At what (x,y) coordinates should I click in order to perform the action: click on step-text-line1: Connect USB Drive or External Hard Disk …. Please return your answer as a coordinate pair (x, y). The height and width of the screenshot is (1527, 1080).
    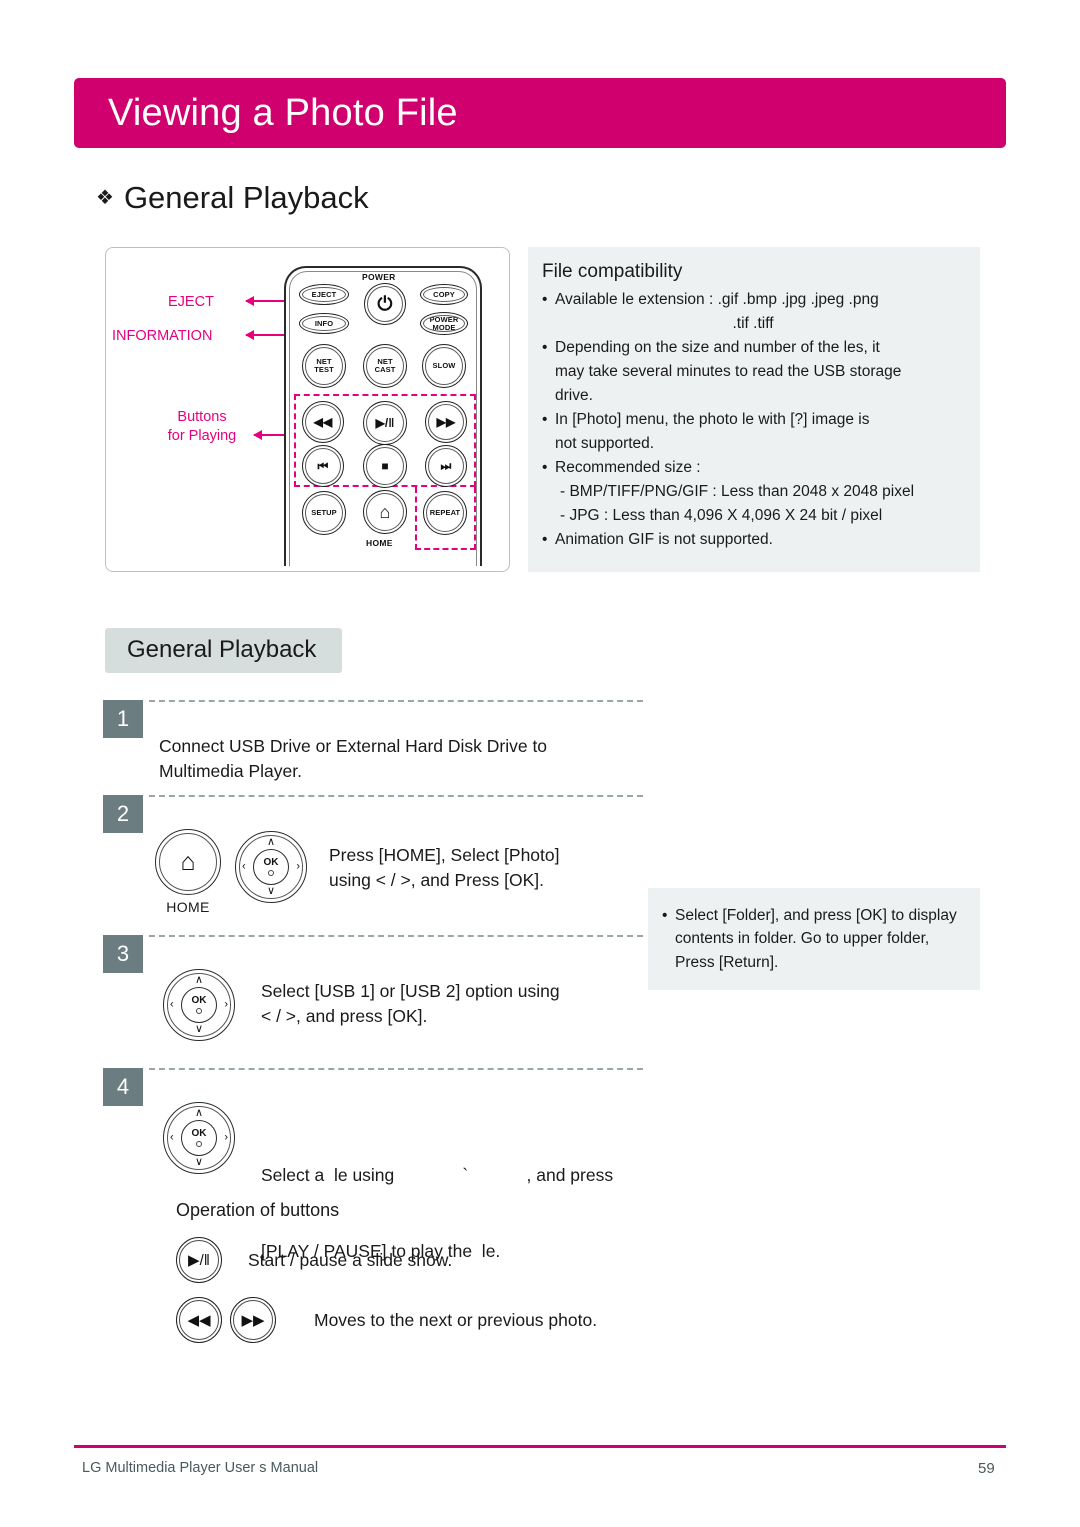
    Looking at the image, I should click on (353, 746).